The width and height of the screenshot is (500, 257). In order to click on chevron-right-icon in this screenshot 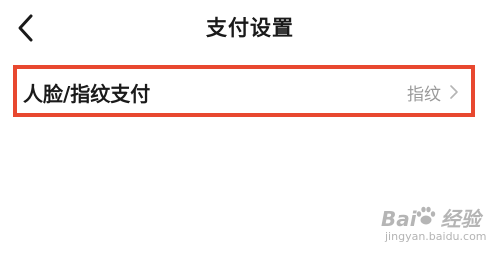, I will do `click(454, 92)`.